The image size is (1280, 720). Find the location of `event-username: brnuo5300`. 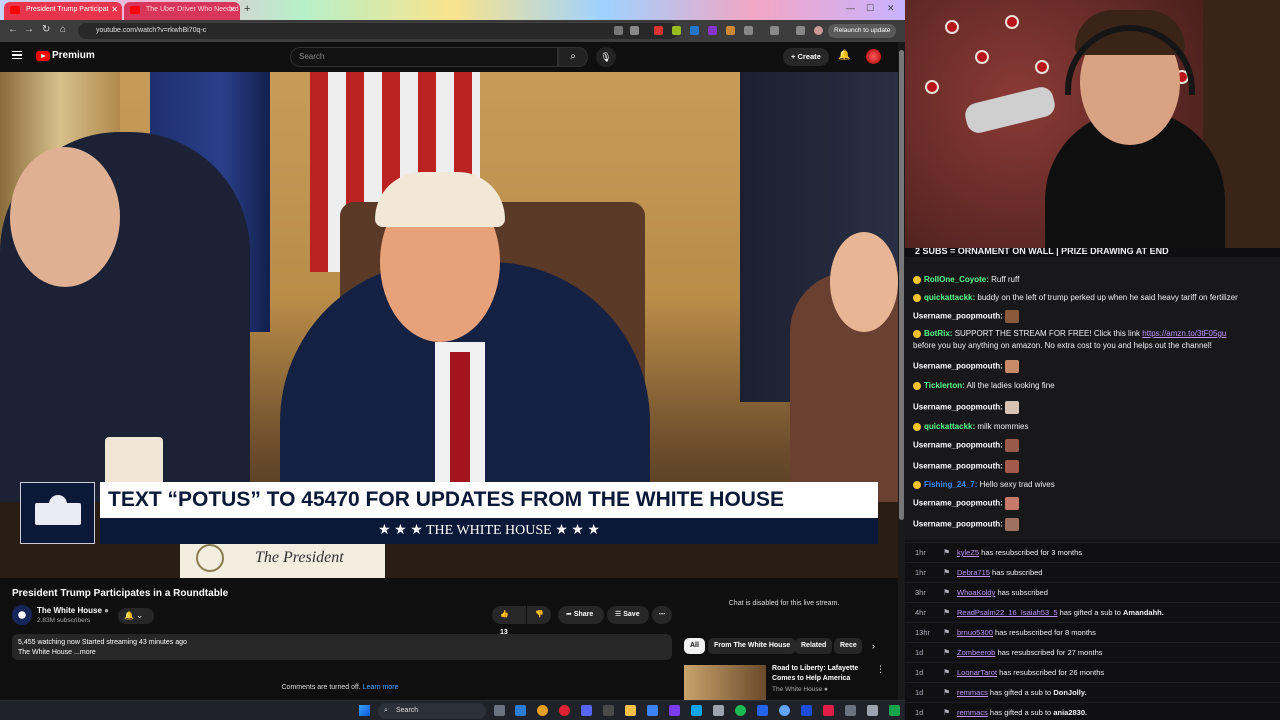

event-username: brnuo5300 is located at coordinates (975, 632).